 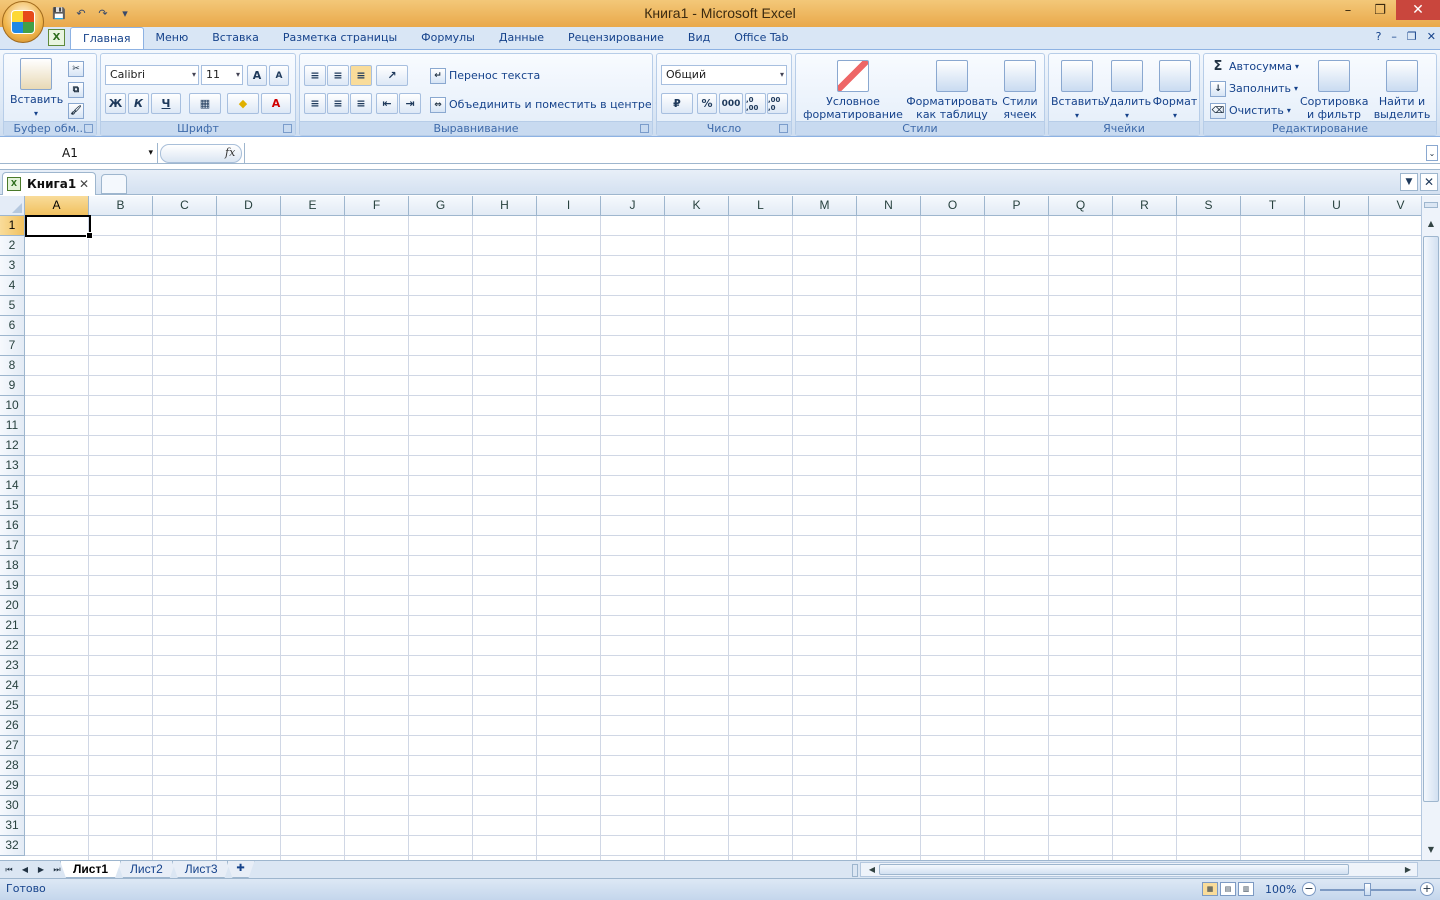 I want to click on shrink-font-button: A, so click(x=279, y=75).